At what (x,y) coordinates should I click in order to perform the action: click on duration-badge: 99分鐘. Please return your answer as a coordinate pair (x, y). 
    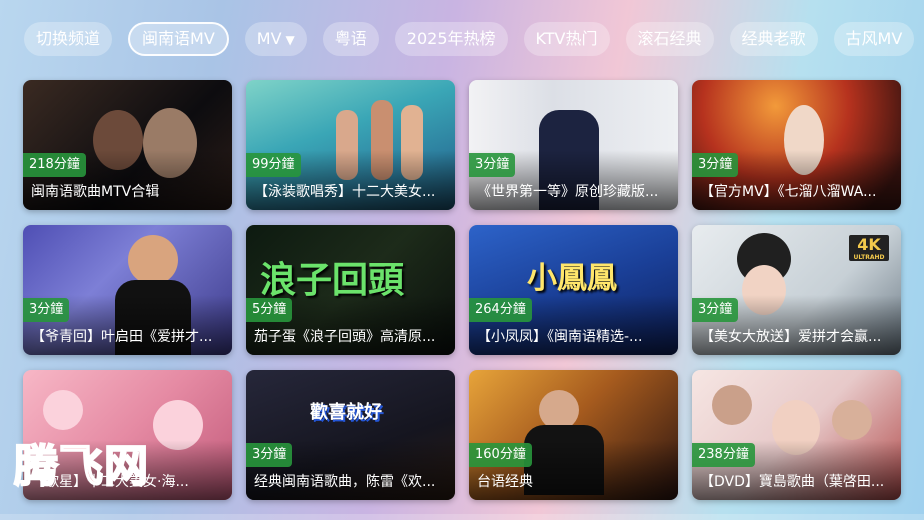
    Looking at the image, I should click on (273, 165).